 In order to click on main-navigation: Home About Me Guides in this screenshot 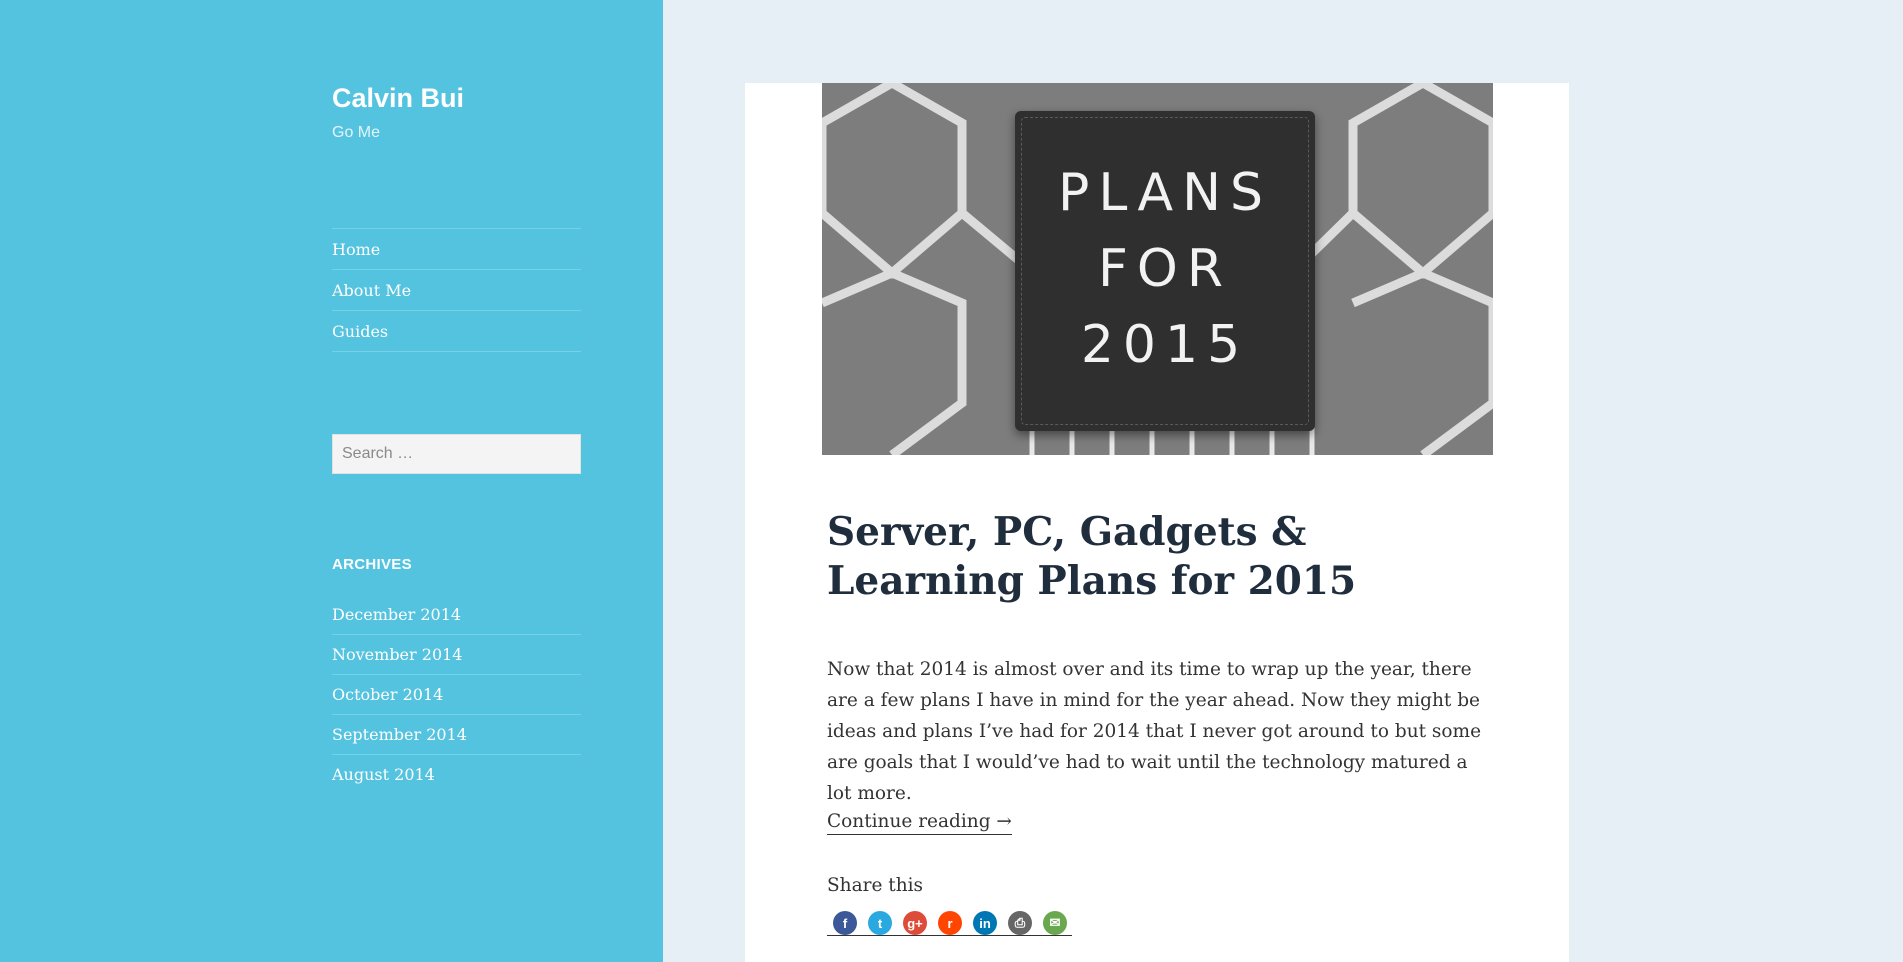, I will do `click(456, 290)`.